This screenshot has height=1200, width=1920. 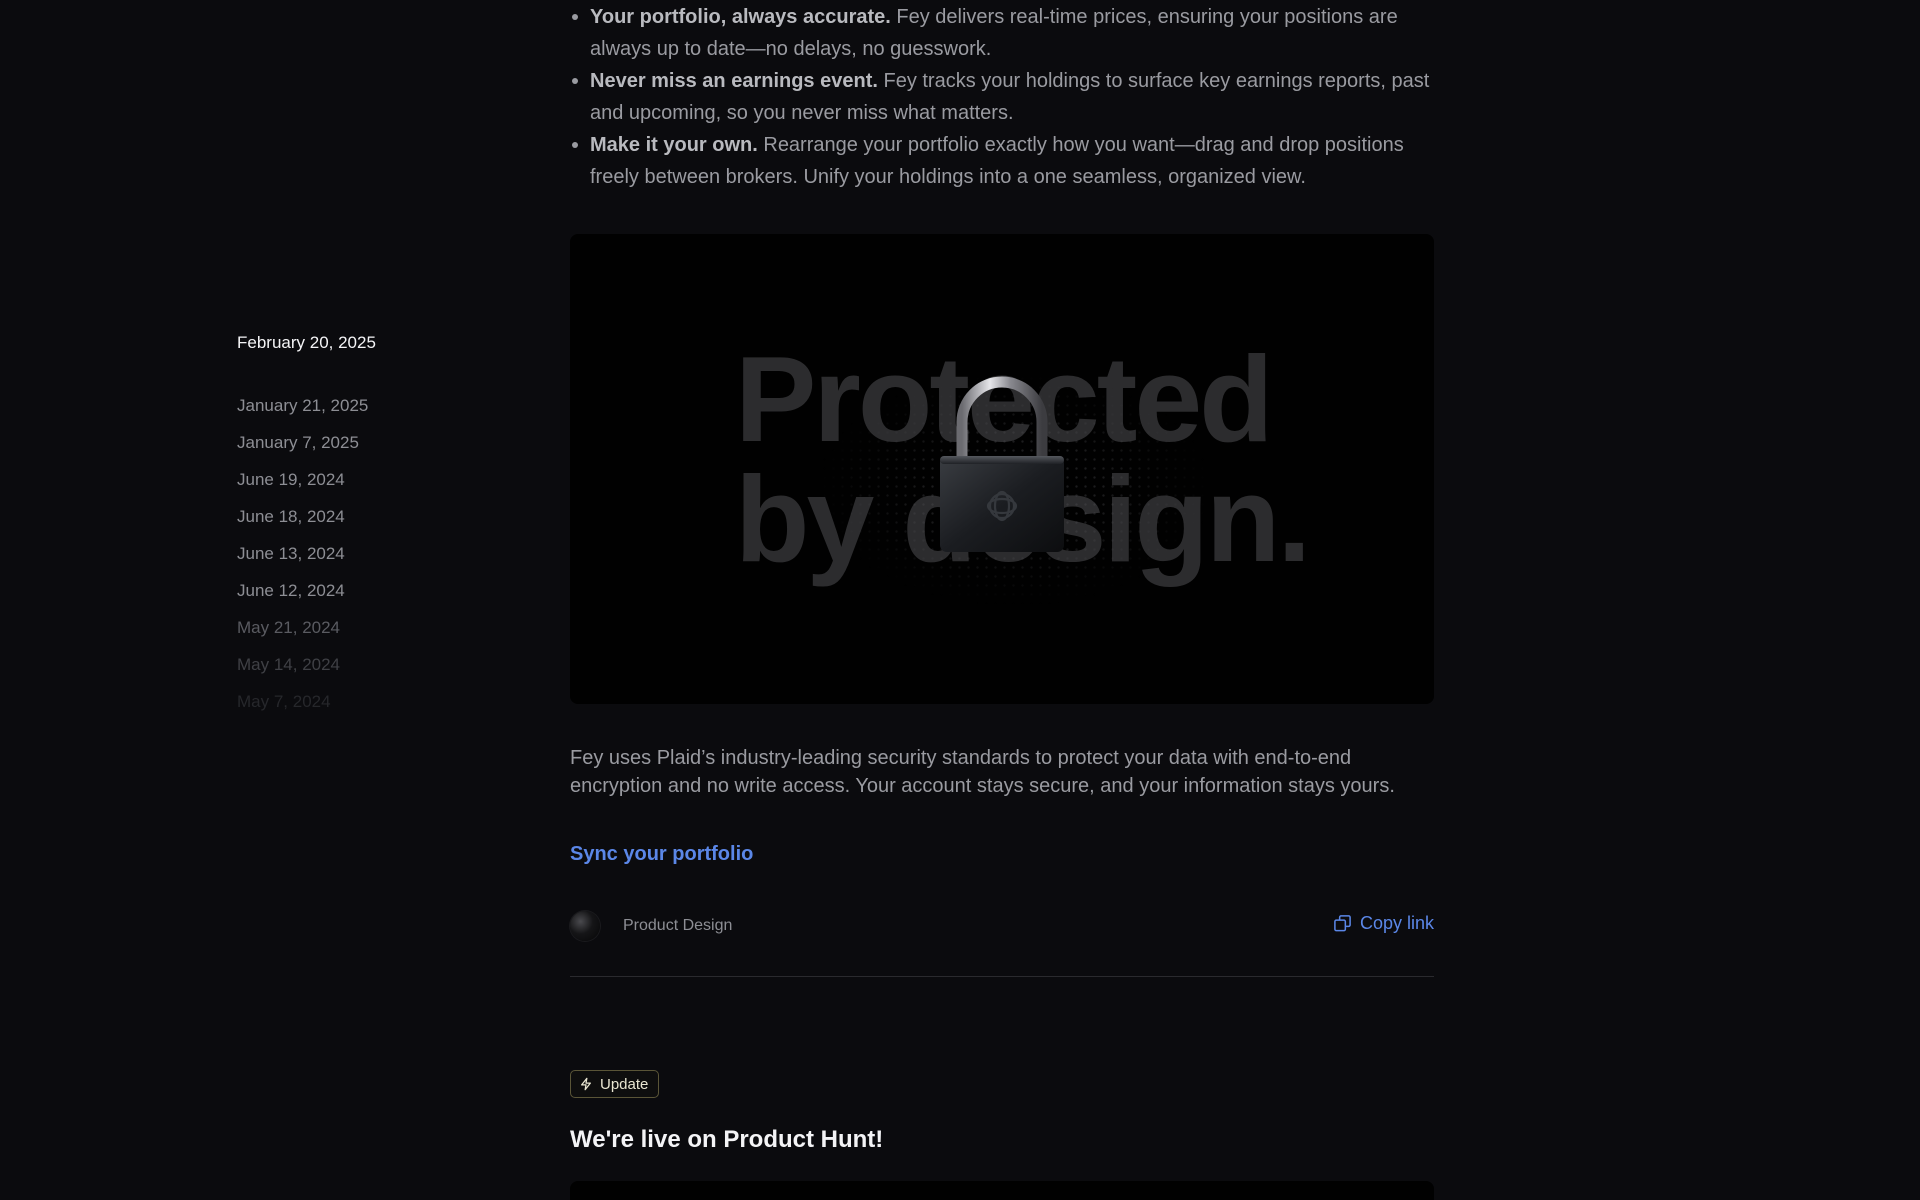 I want to click on copy-link-button: Copy link, so click(x=1383, y=923).